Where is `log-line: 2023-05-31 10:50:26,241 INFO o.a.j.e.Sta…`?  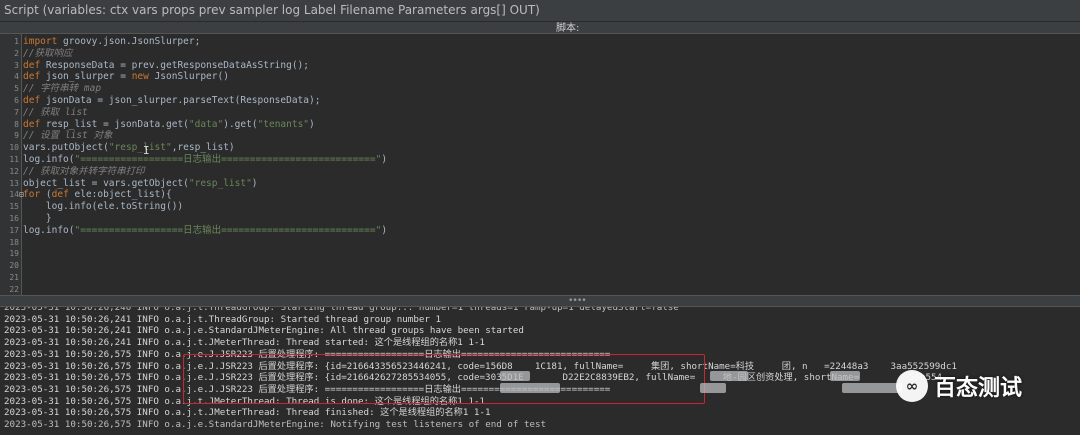 log-line: 2023-05-31 10:50:26,241 INFO o.a.j.e.Sta… is located at coordinates (264, 331).